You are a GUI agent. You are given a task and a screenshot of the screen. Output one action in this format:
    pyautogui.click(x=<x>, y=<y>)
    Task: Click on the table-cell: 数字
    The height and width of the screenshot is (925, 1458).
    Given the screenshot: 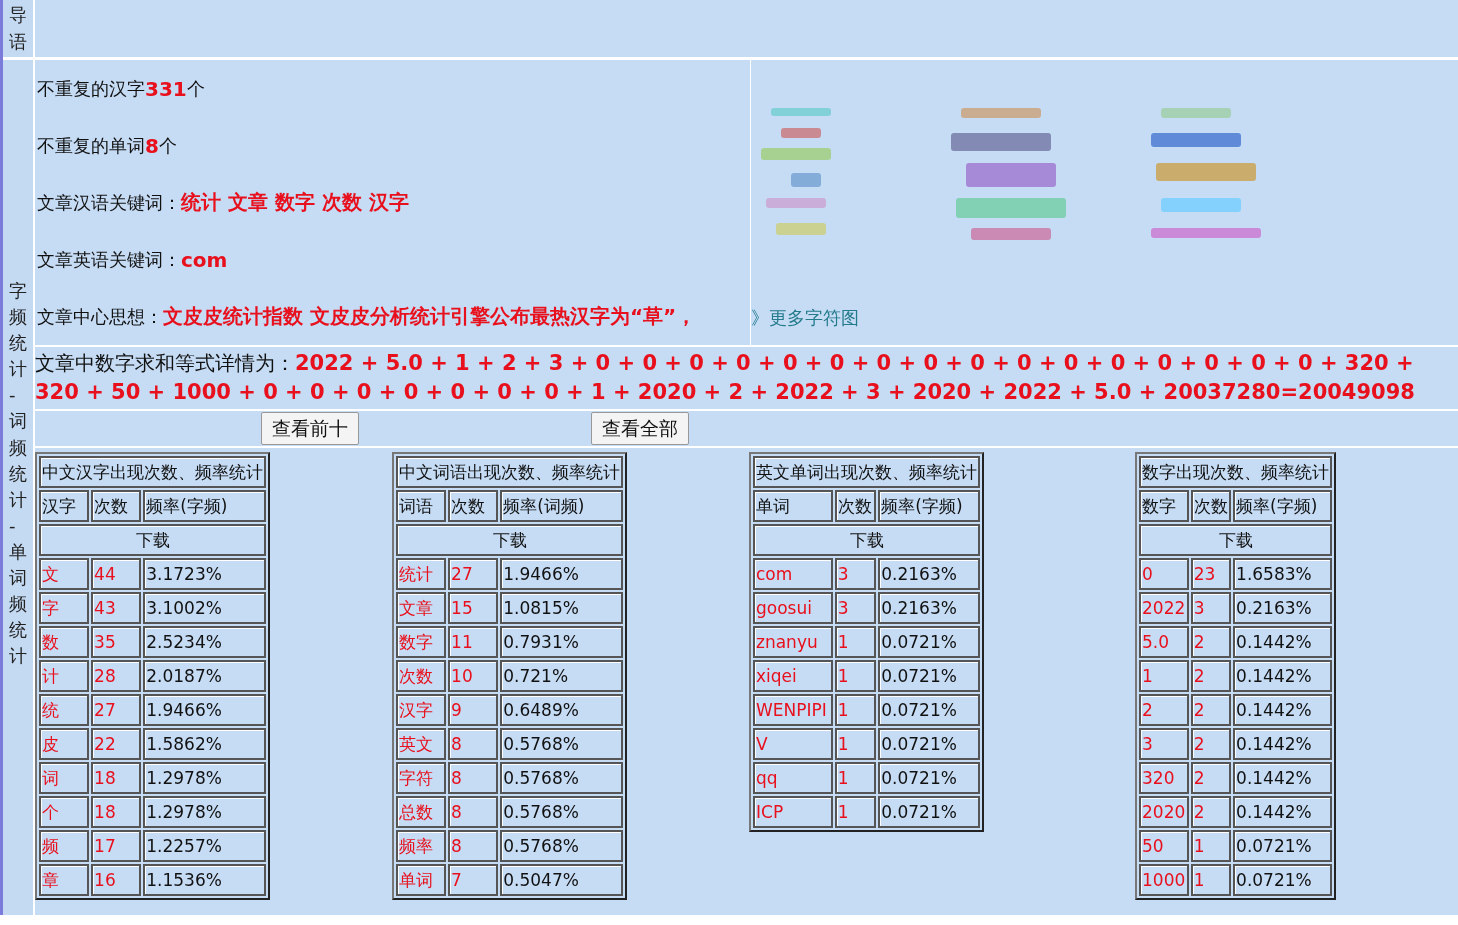 What is the action you would take?
    pyautogui.click(x=421, y=642)
    